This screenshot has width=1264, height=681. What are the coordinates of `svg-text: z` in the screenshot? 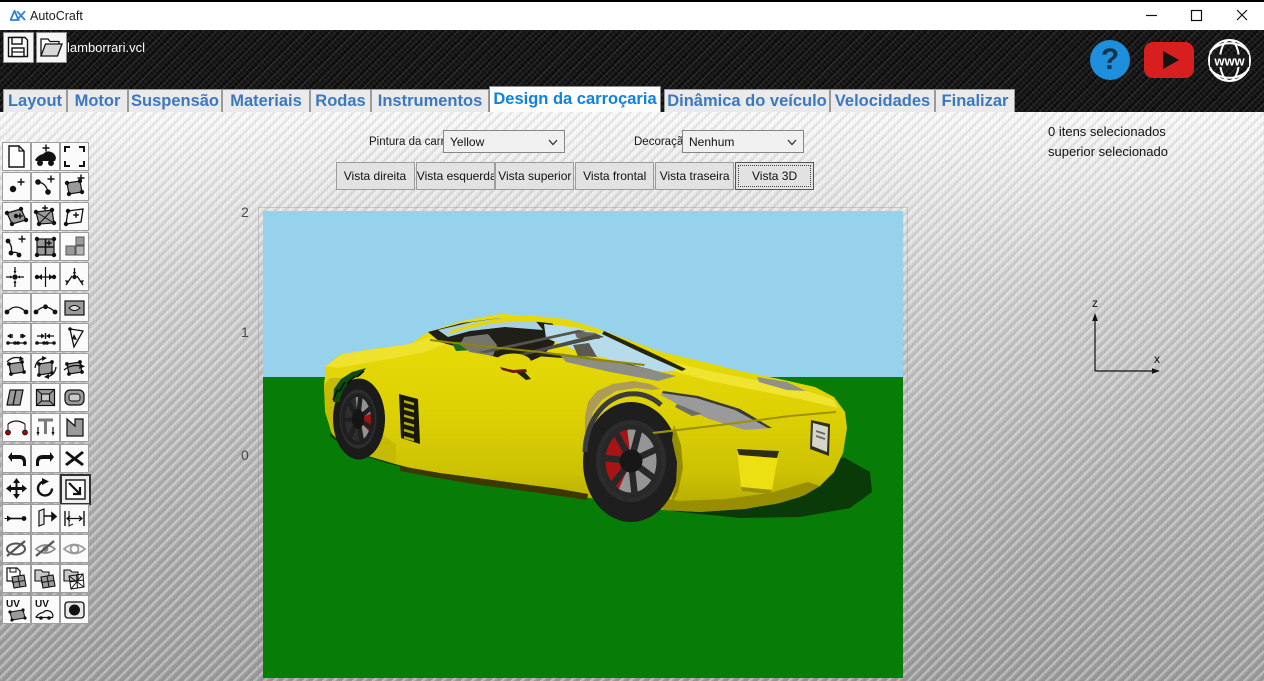 It's located at (1095, 303).